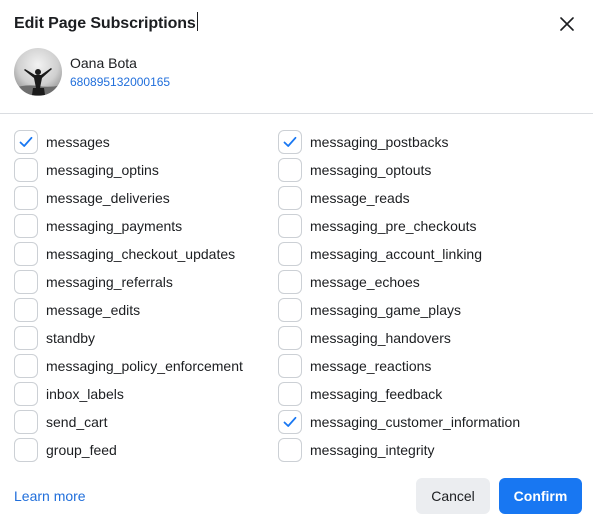 This screenshot has height=518, width=593. I want to click on subscription-option: messaging_integrity, so click(356, 450).